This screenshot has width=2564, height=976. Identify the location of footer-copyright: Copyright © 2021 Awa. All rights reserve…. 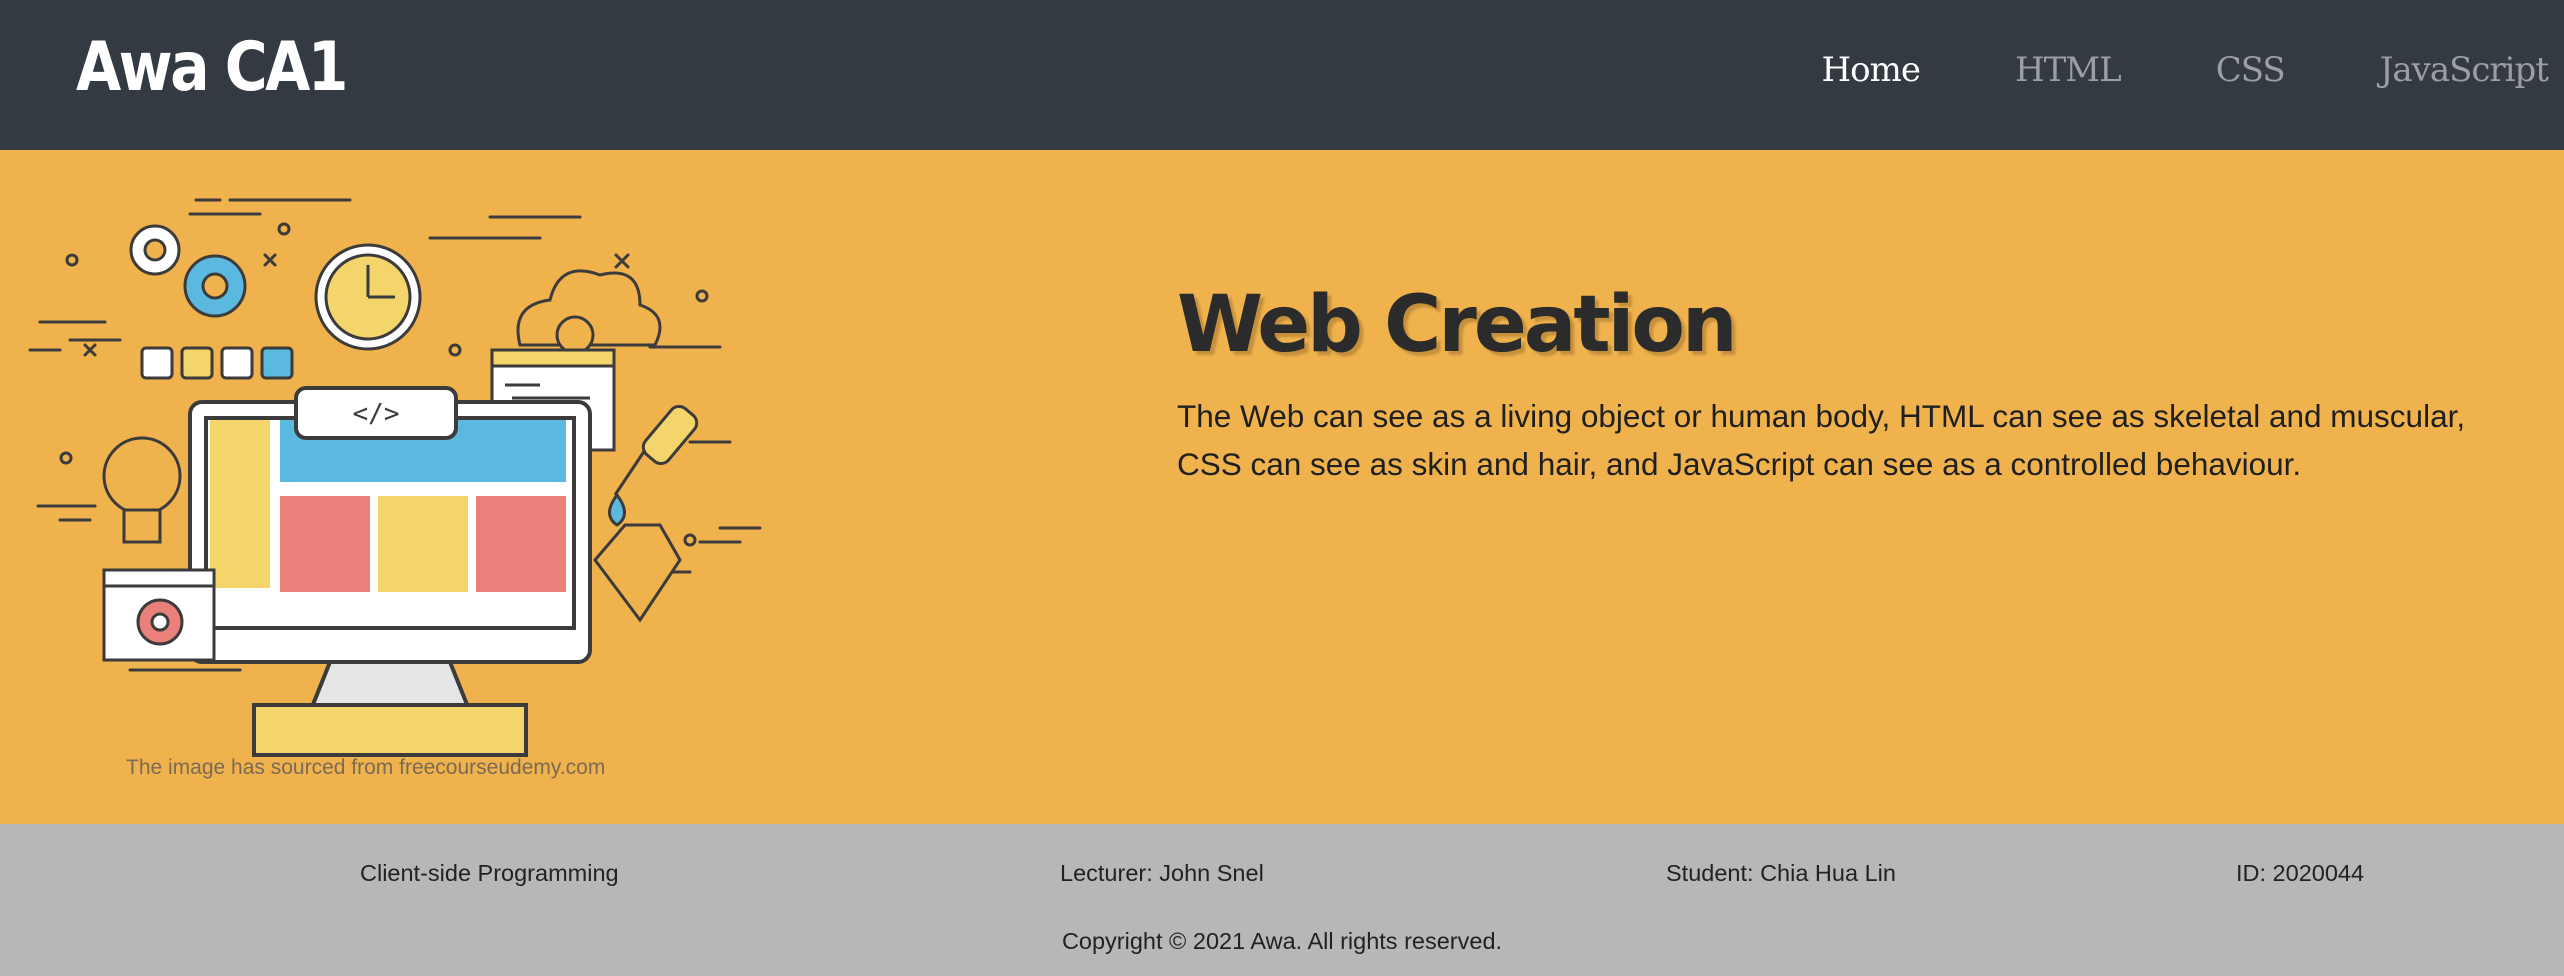
(1282, 941).